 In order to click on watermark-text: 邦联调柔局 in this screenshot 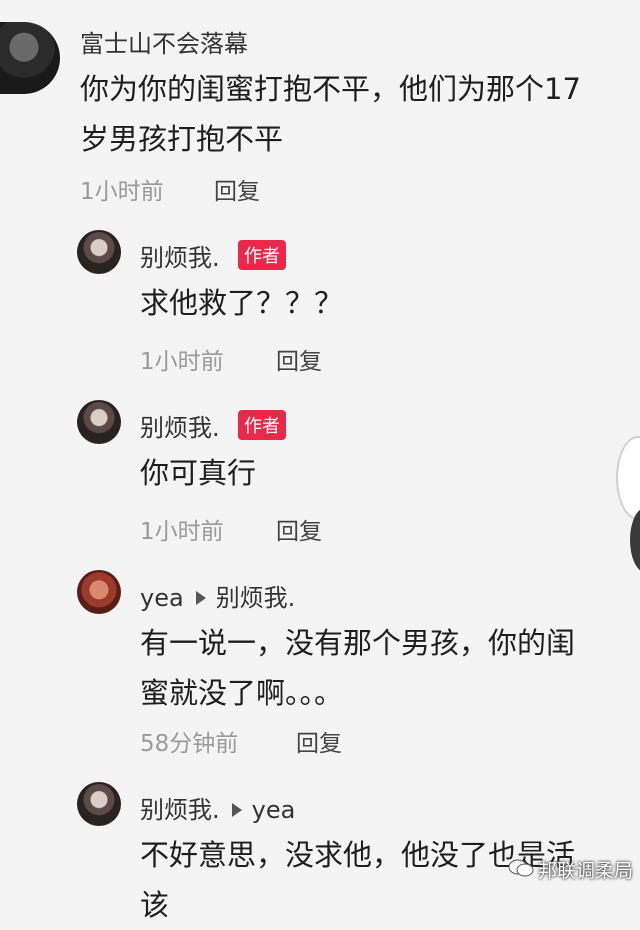, I will do `click(586, 871)`.